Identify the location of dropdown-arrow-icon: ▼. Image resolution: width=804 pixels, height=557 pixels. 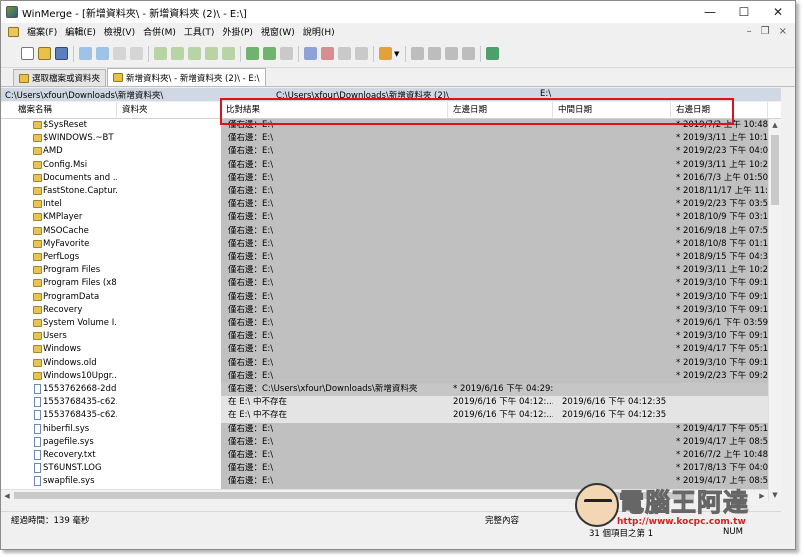
(396, 54).